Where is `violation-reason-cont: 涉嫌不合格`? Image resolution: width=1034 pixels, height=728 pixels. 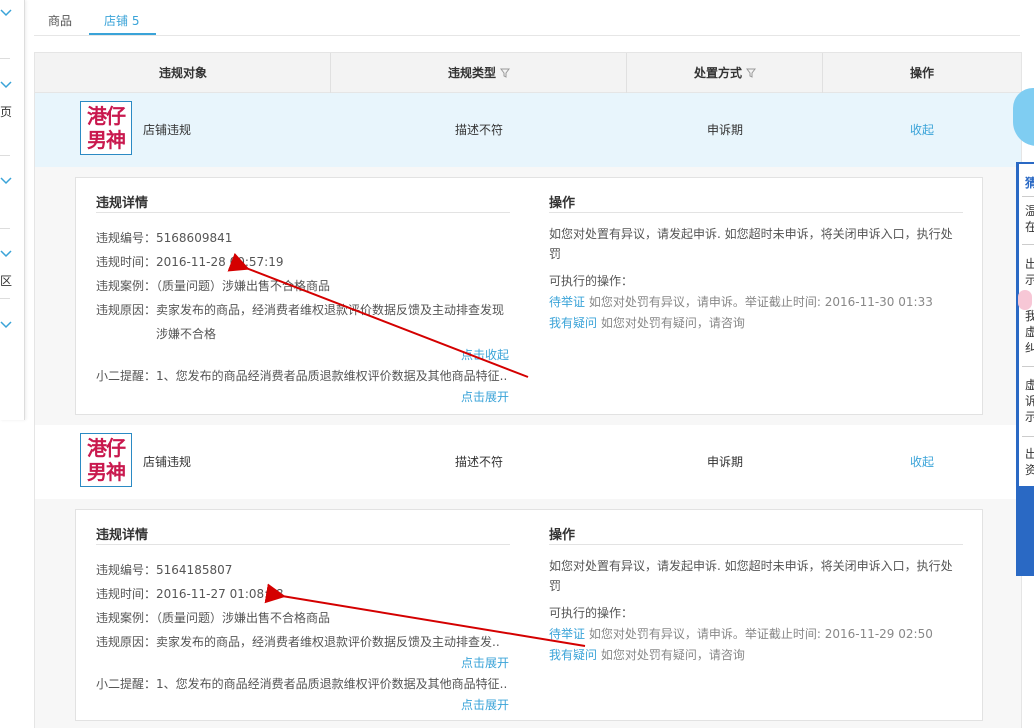 violation-reason-cont: 涉嫌不合格 is located at coordinates (186, 334).